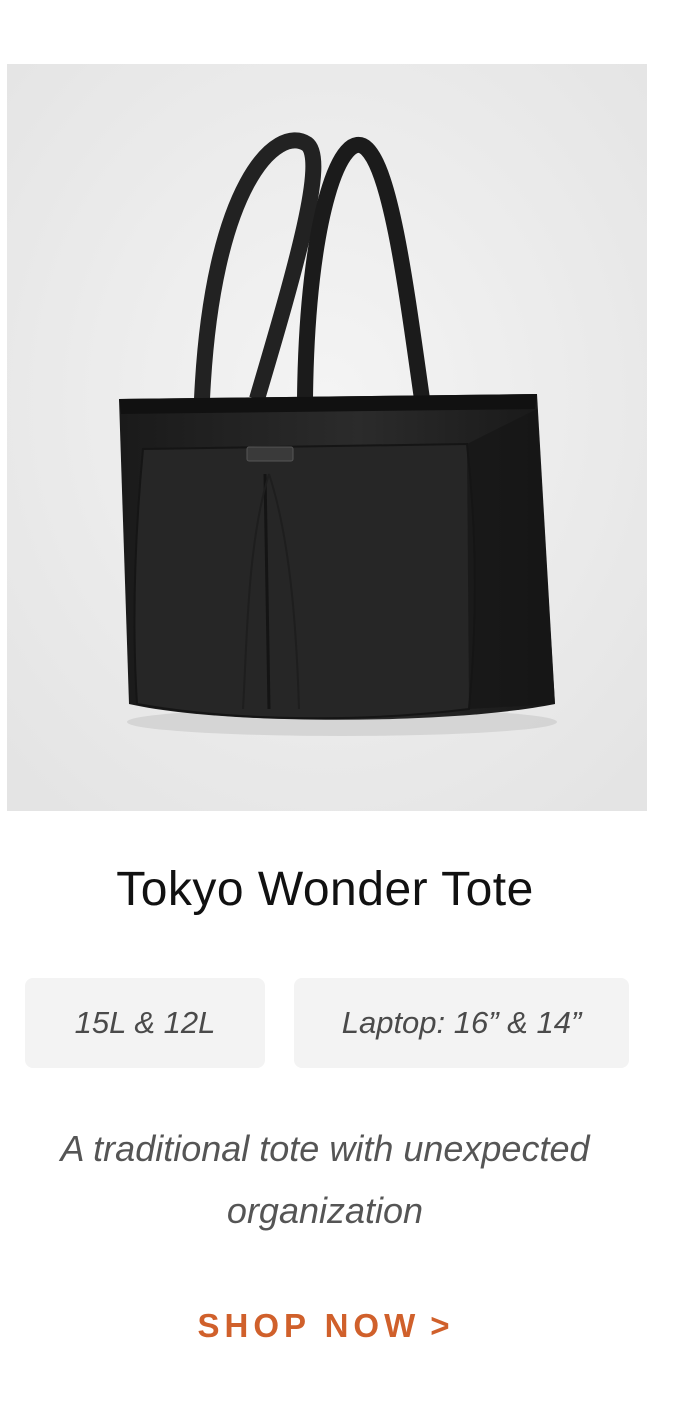 This screenshot has height=1410, width=700. I want to click on laptop-spec-chip: Laptop: 16” & 14”, so click(461, 1023).